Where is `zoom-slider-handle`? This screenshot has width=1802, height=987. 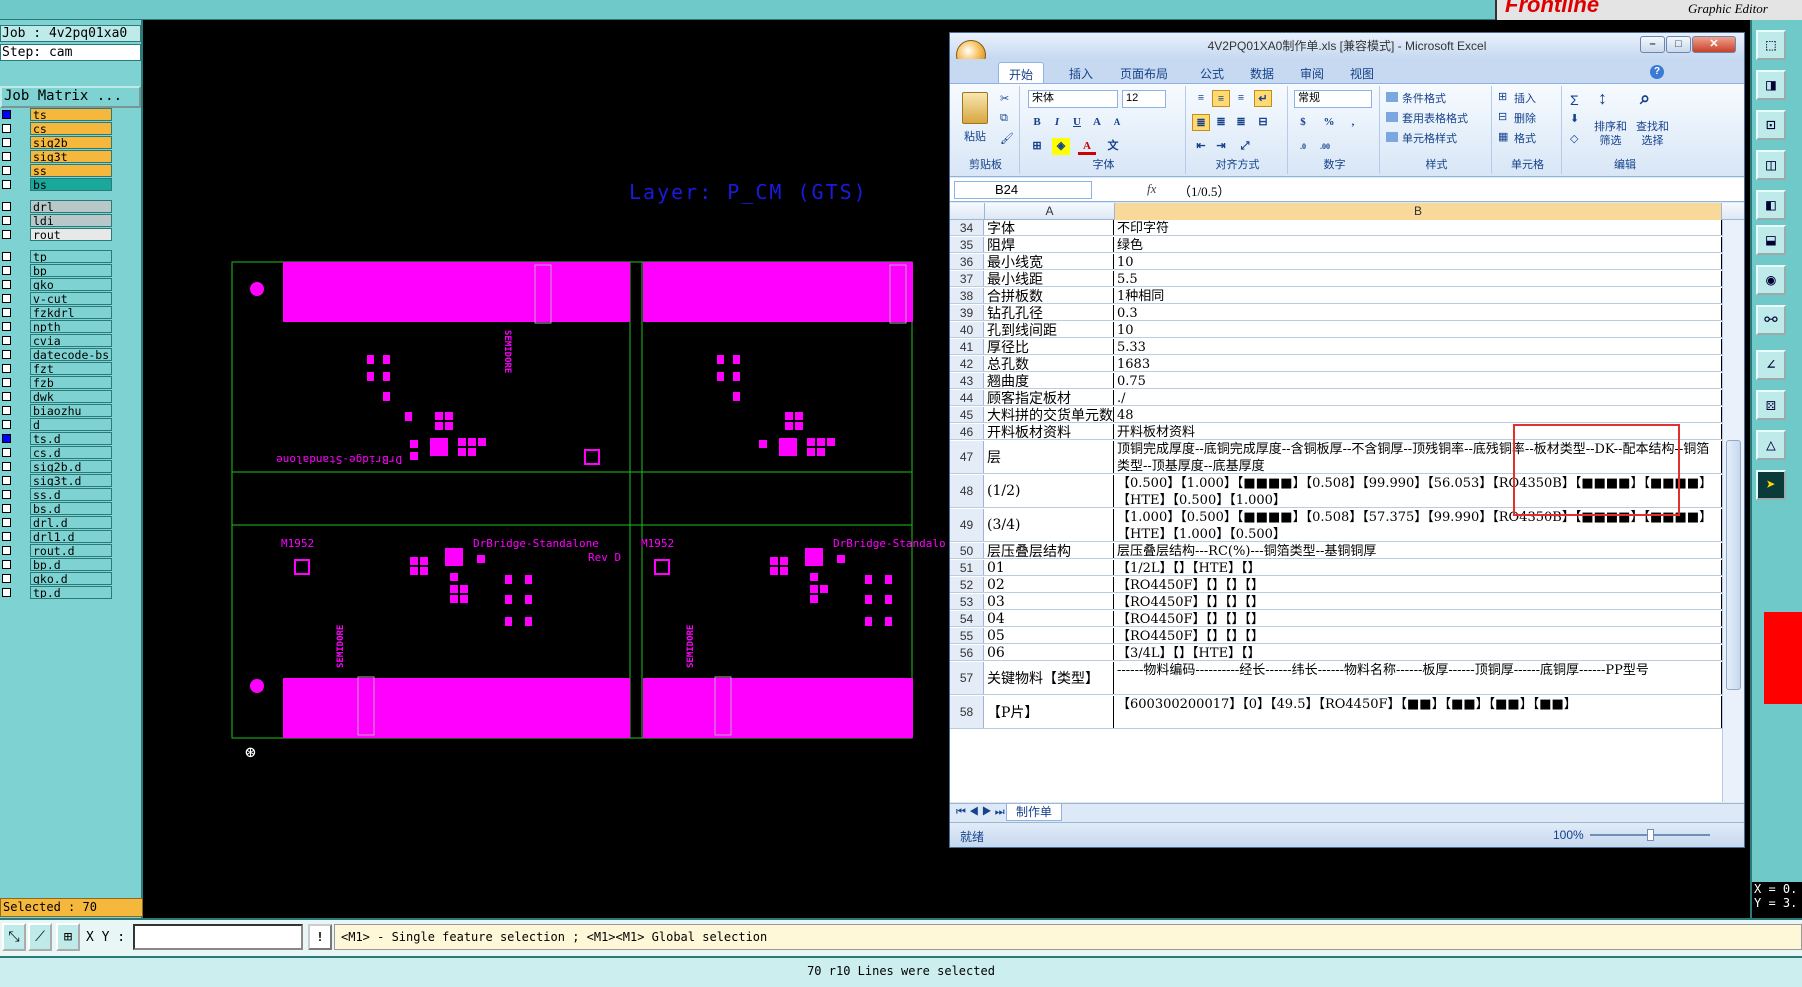
zoom-slider-handle is located at coordinates (1650, 835).